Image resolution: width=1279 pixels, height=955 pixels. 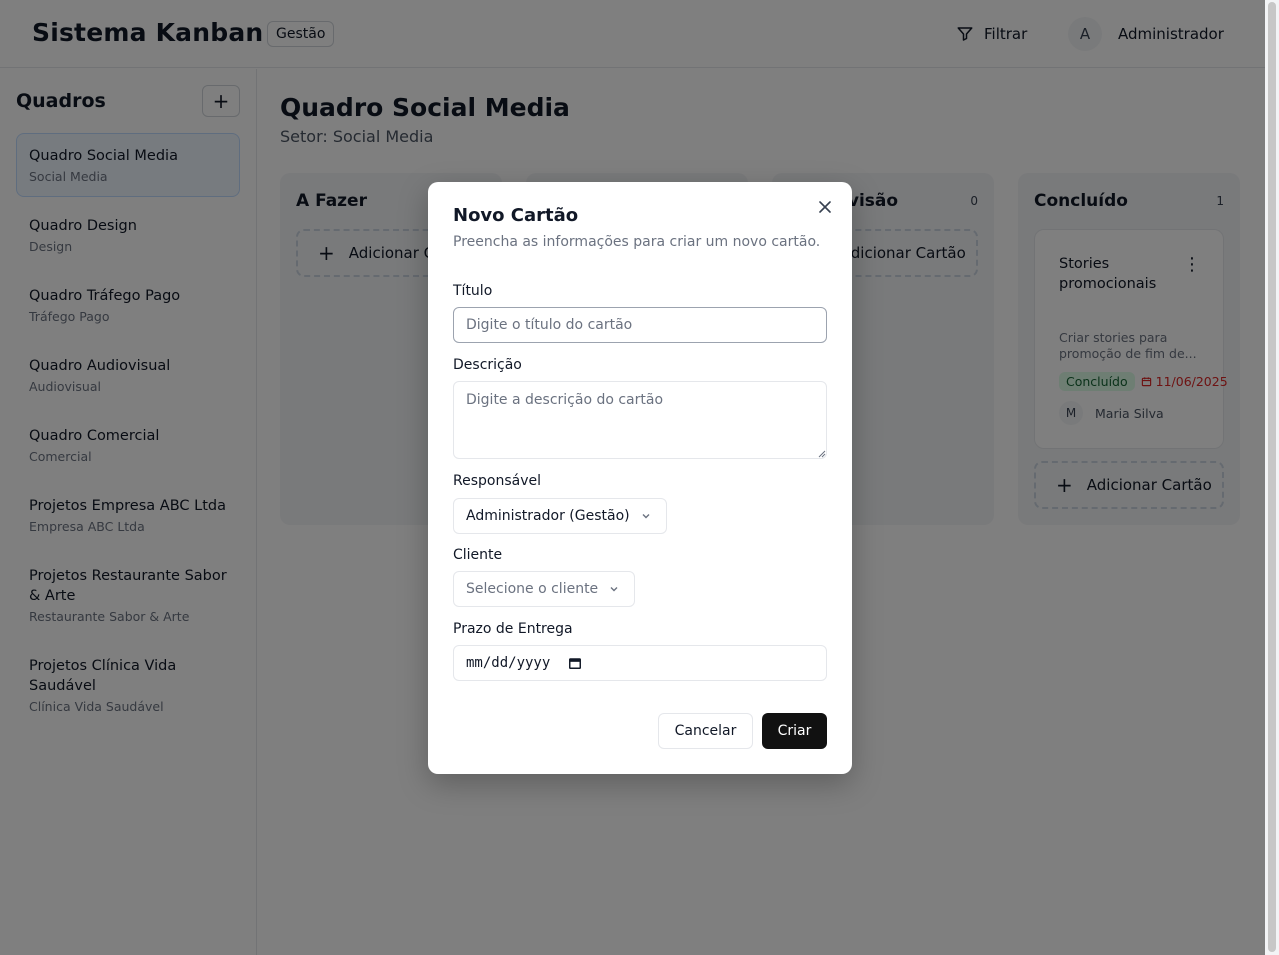 What do you see at coordinates (497, 481) in the screenshot?
I see `assignee-label: Responsável` at bounding box center [497, 481].